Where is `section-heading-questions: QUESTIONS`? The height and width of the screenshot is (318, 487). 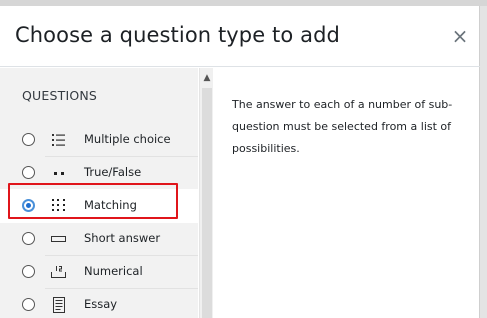 section-heading-questions: QUESTIONS is located at coordinates (60, 95).